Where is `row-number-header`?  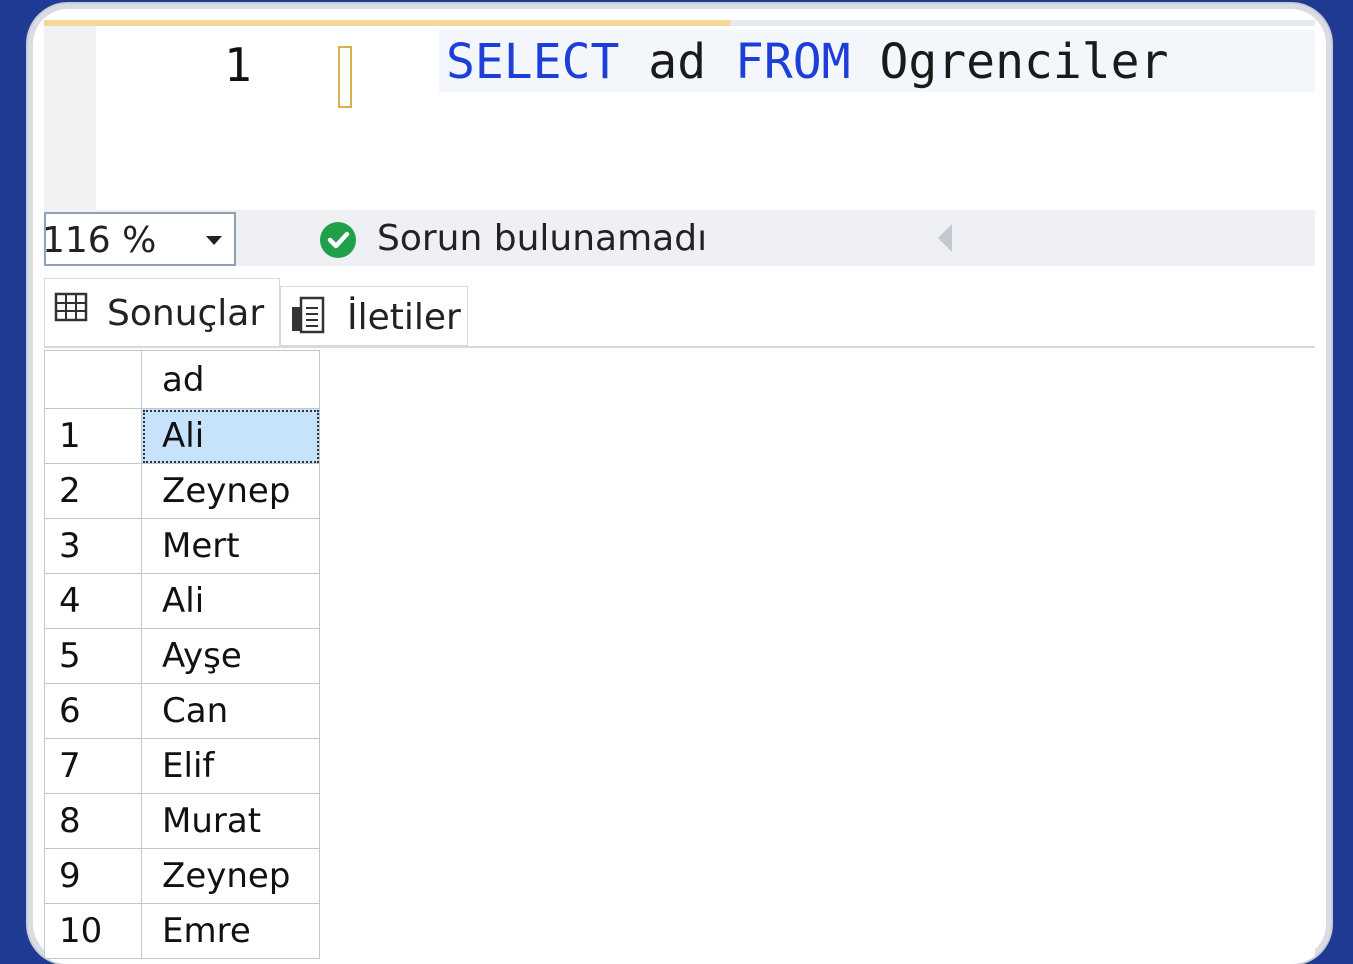 row-number-header is located at coordinates (93, 379).